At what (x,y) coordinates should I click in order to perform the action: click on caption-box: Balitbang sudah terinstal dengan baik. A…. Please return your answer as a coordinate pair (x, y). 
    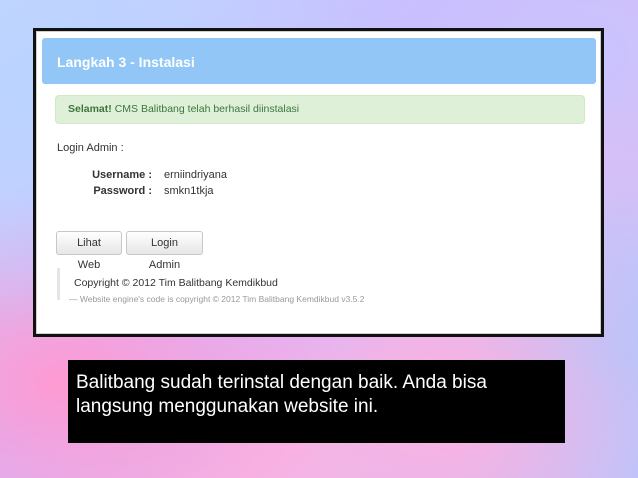
    Looking at the image, I should click on (316, 401).